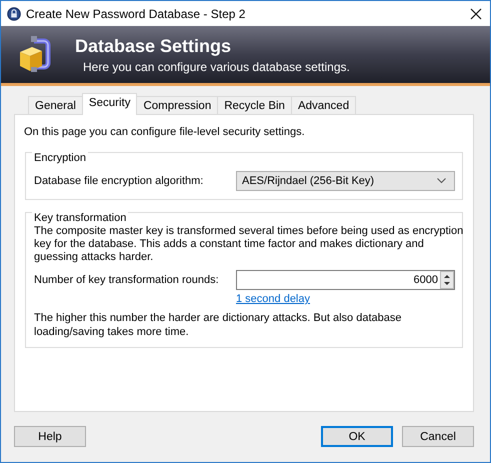  What do you see at coordinates (249, 244) in the screenshot?
I see `group-description: The composite master key is transformed several times before being used as encryption key for the database. This adds a constant time factor and makes dictionary and guessing attacks harder.` at bounding box center [249, 244].